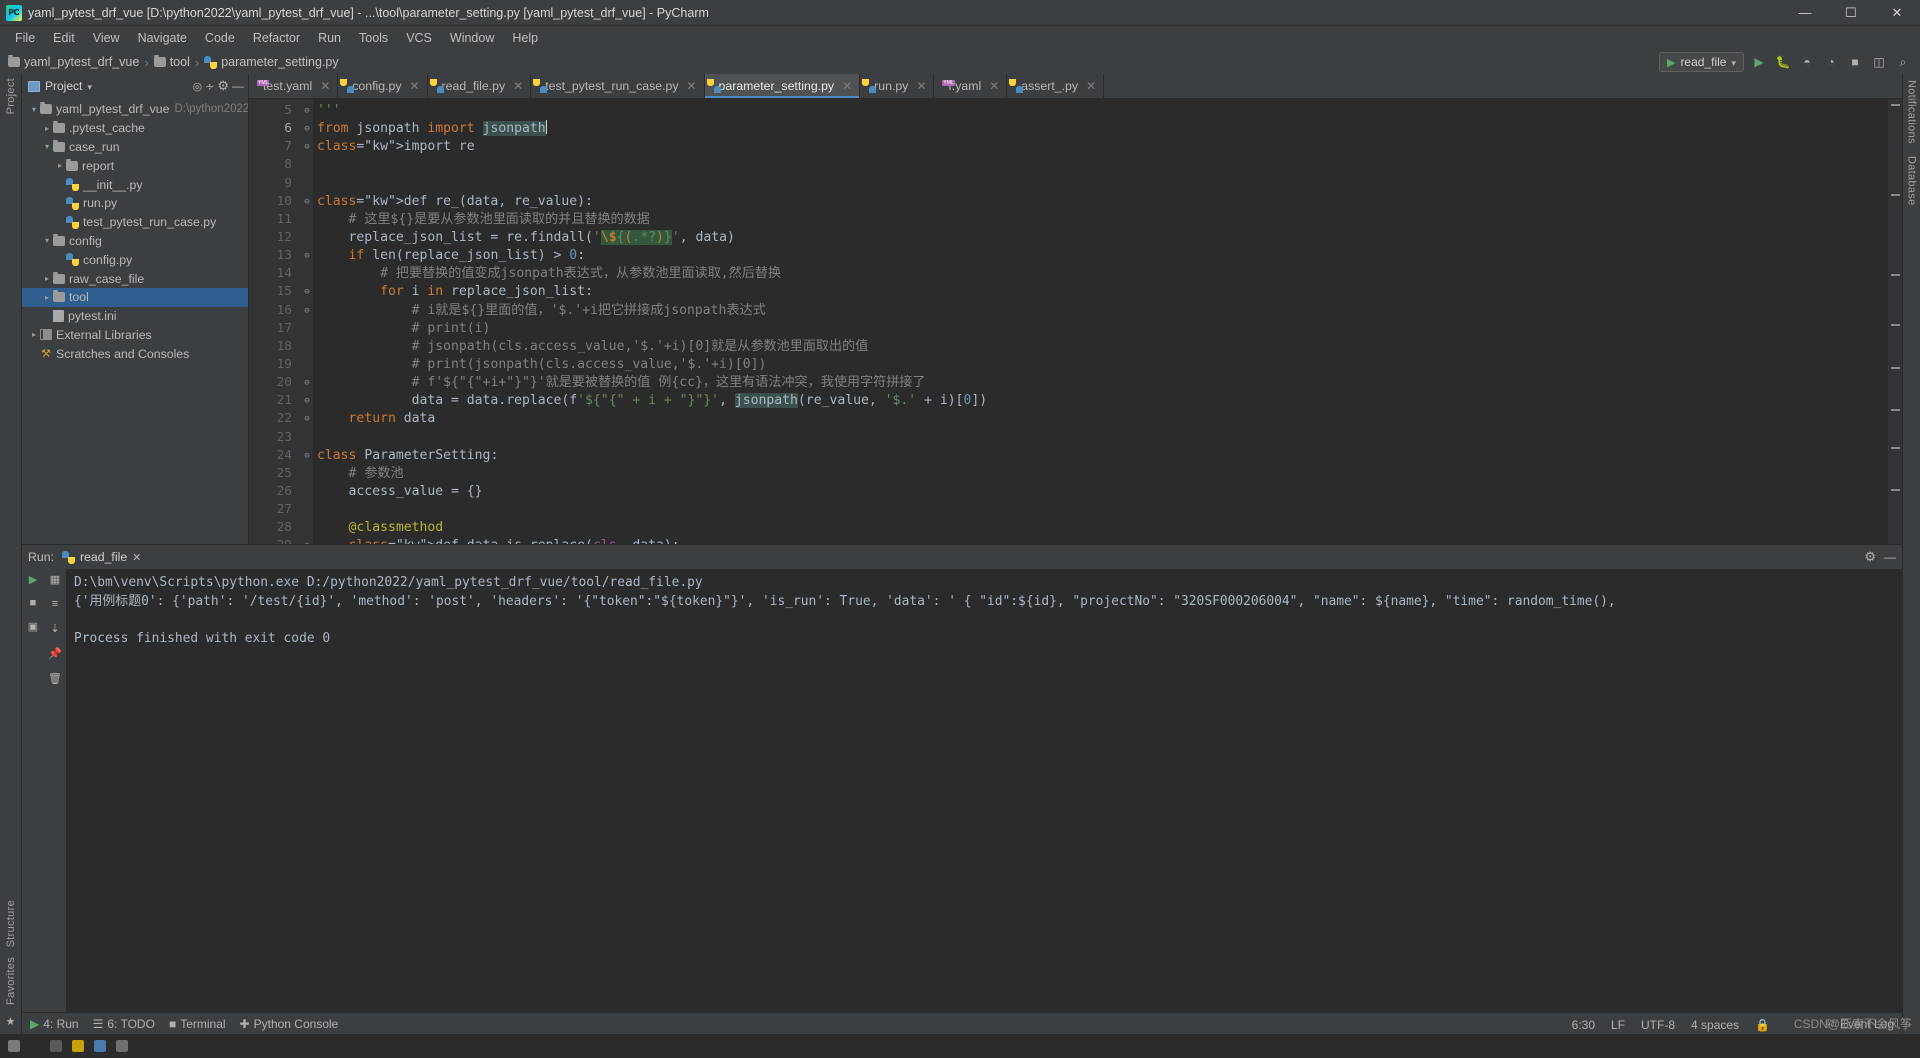 The height and width of the screenshot is (1058, 1920). What do you see at coordinates (135, 278) in the screenshot?
I see `tree-node-raw-case-file: ▸ raw_case_file` at bounding box center [135, 278].